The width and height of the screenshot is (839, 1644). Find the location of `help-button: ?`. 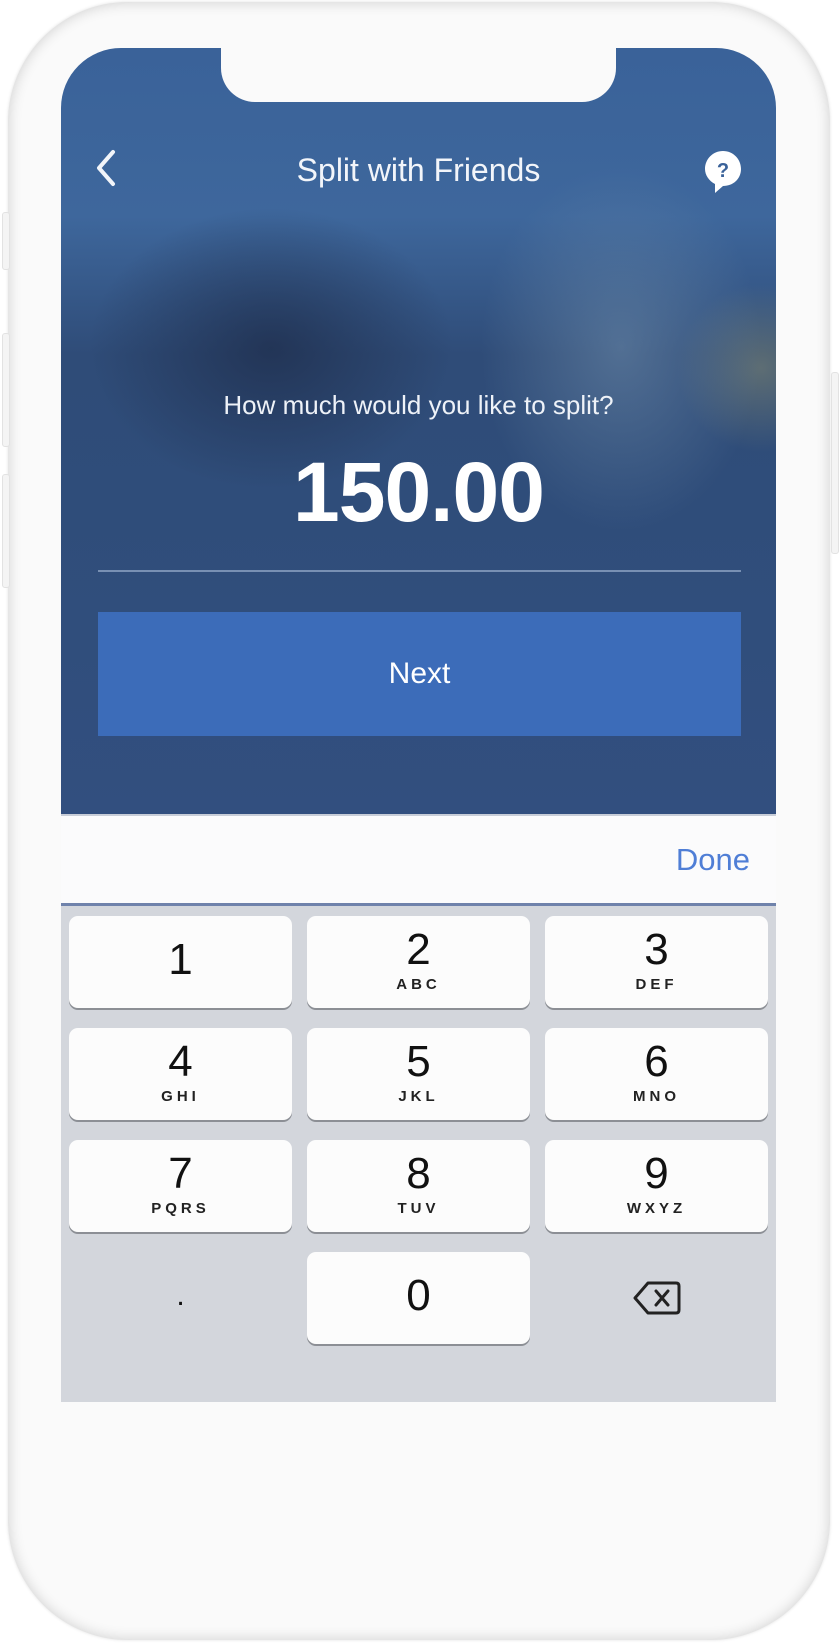

help-button: ? is located at coordinates (723, 172).